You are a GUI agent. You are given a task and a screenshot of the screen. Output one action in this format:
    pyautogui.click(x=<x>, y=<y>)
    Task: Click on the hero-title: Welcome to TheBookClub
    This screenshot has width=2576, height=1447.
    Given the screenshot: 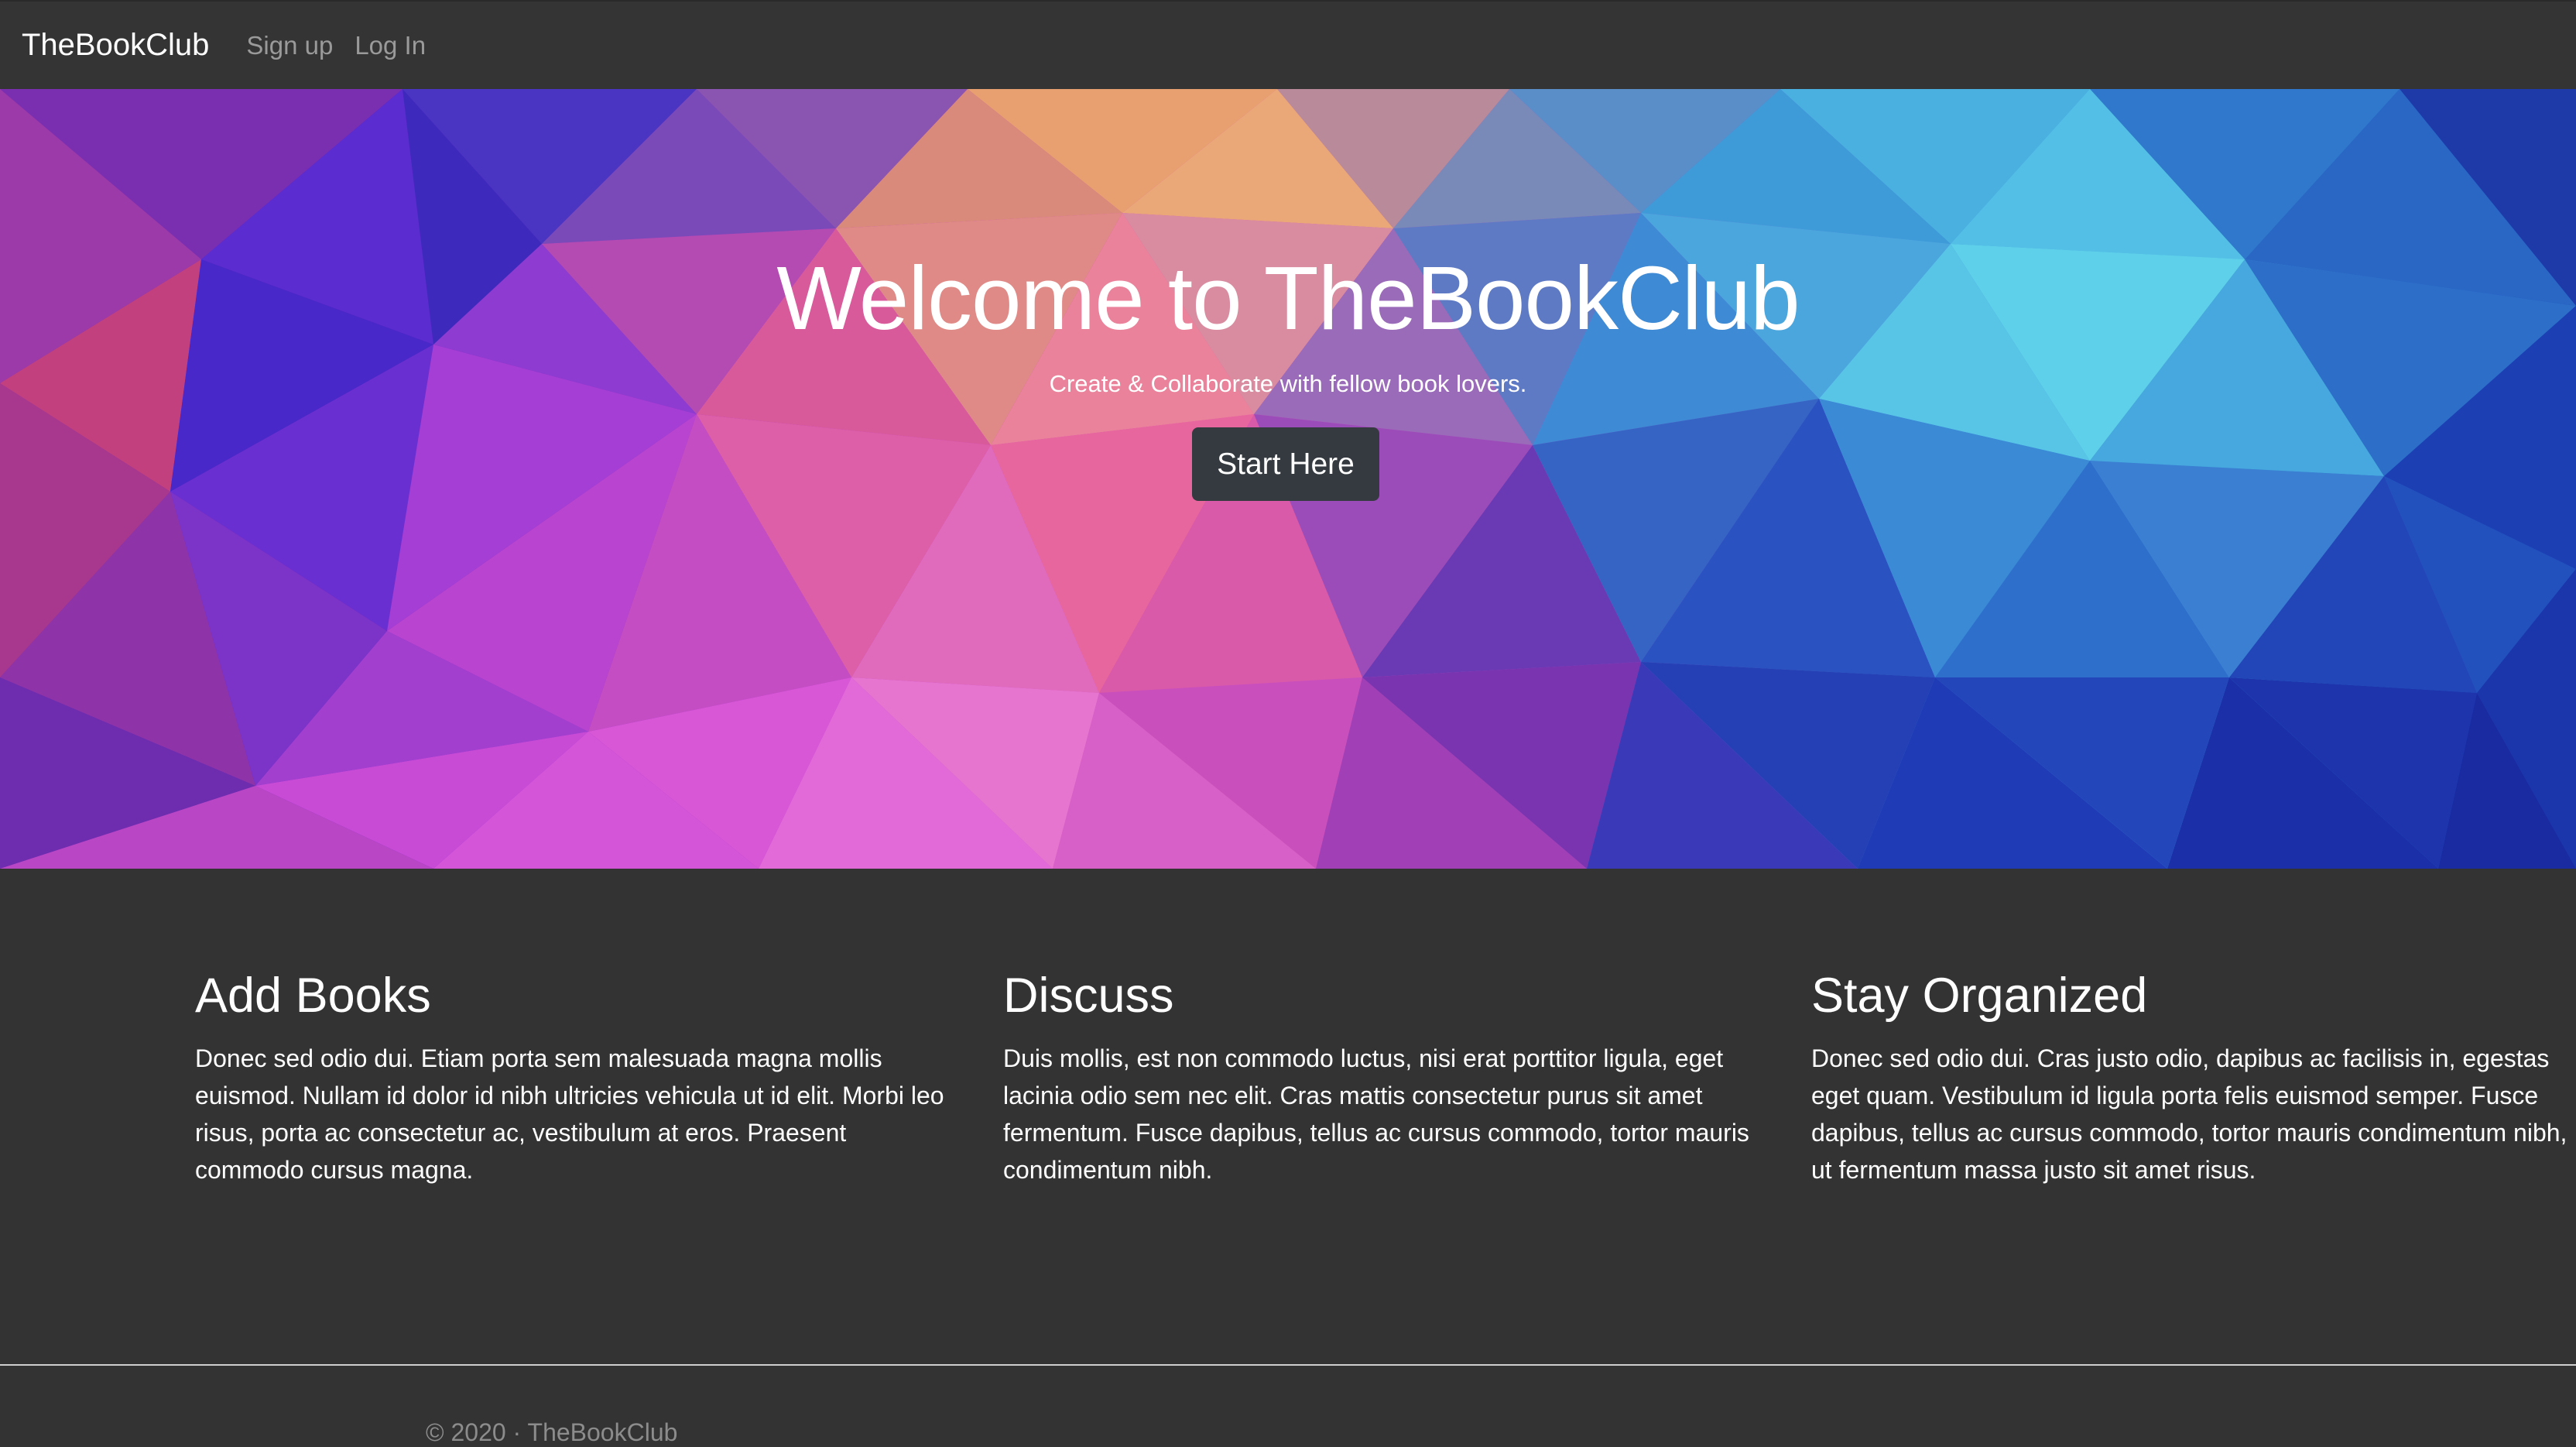 What is the action you would take?
    pyautogui.click(x=1288, y=298)
    